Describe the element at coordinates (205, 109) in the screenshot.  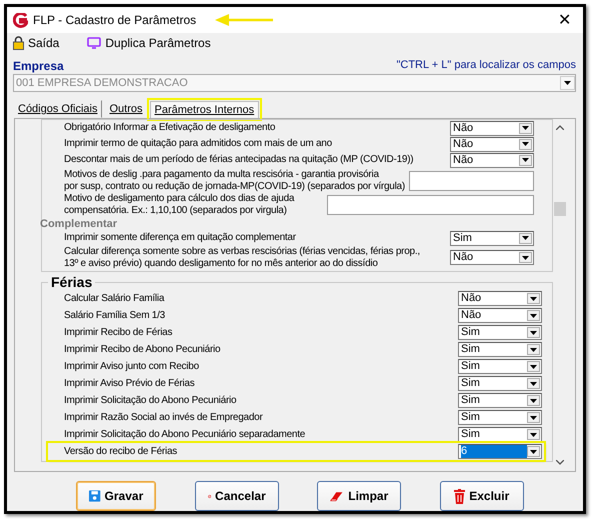
I see `tab: Parâmetros Internos` at that location.